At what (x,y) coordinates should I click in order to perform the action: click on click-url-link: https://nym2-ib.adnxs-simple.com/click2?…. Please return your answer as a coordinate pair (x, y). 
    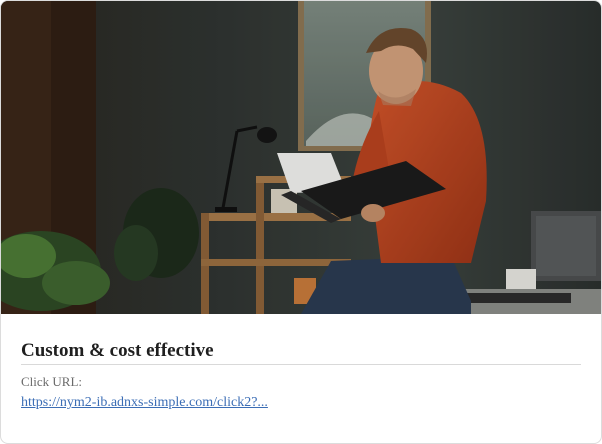
    Looking at the image, I should click on (144, 402).